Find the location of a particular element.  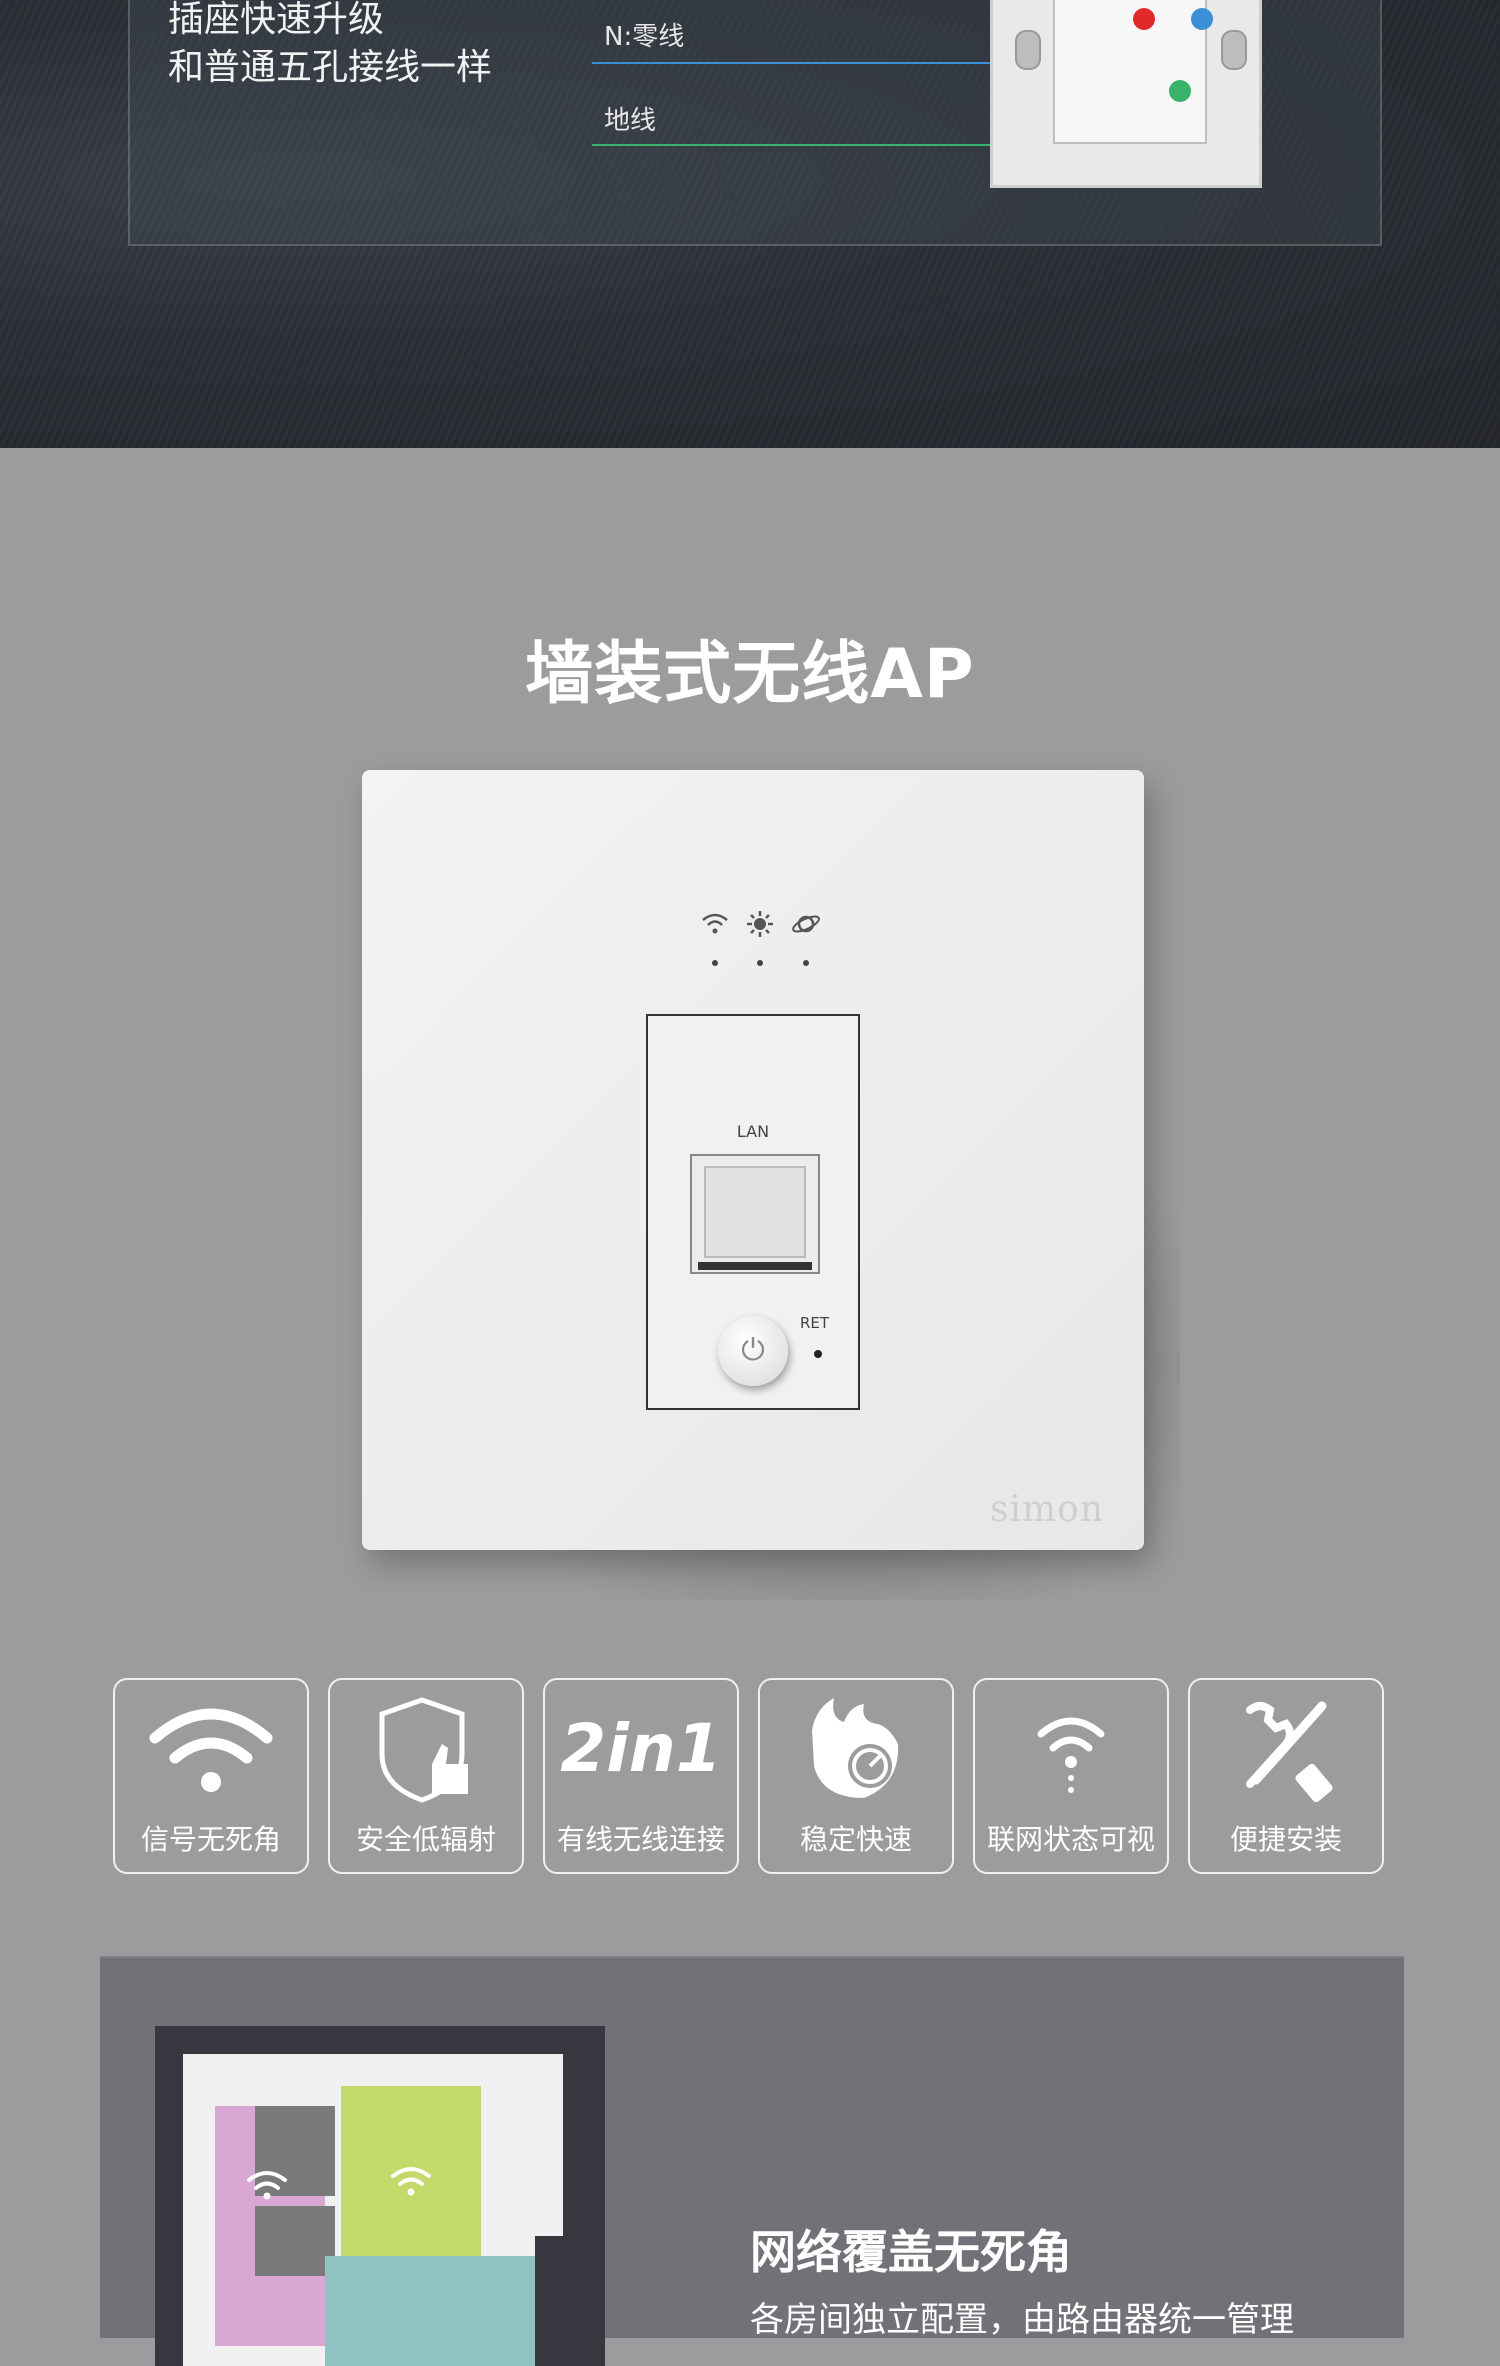

neutral-wire-label: N:零线 is located at coordinates (644, 37).